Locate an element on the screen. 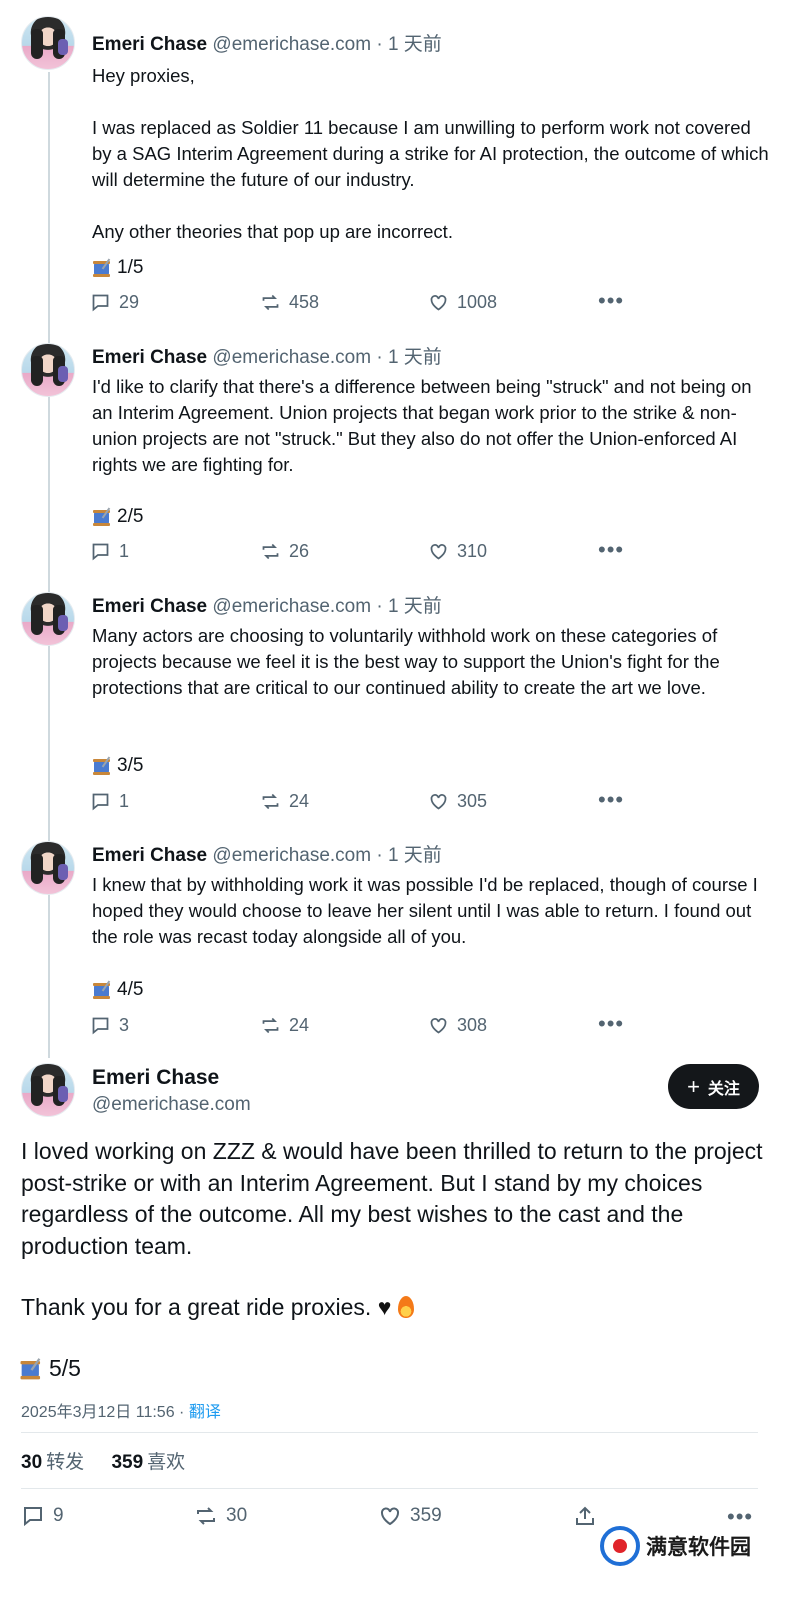 Image resolution: width=800 pixels, height=1606 pixels. watermark: 满意软件园 is located at coordinates (700, 1546).